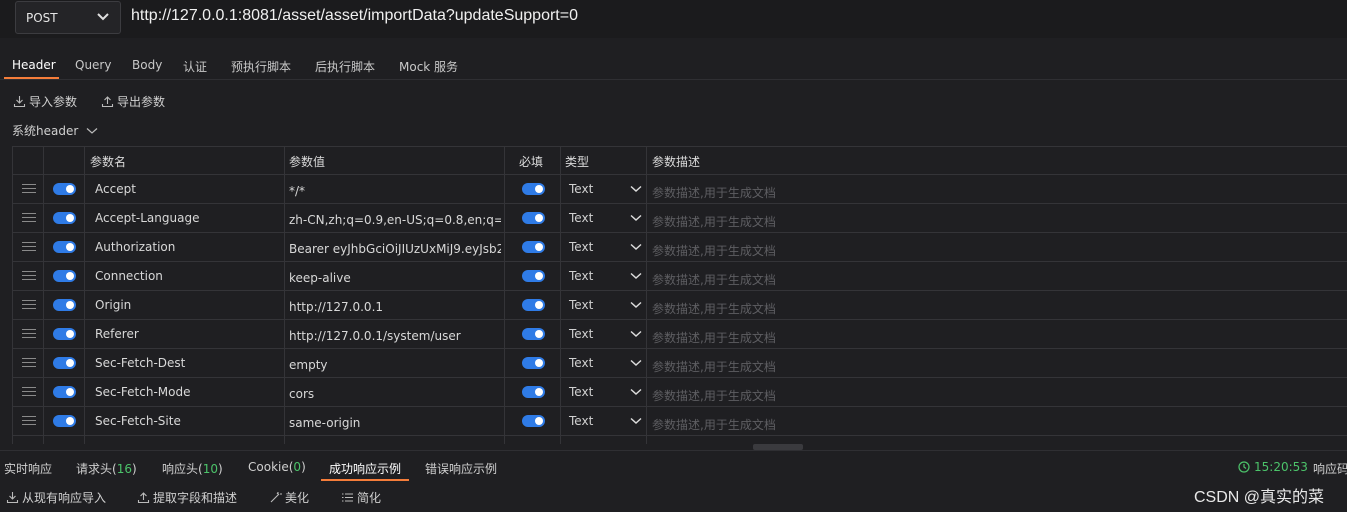 The width and height of the screenshot is (1347, 512). What do you see at coordinates (997, 276) in the screenshot?
I see `desc-cell: 参数描述,用于生成文档` at bounding box center [997, 276].